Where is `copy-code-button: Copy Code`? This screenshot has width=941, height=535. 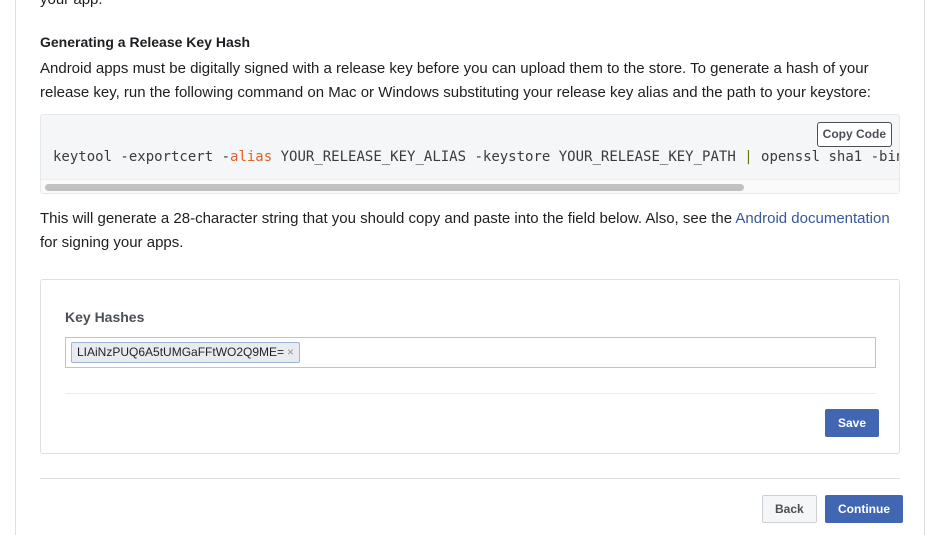 copy-code-button: Copy Code is located at coordinates (854, 134).